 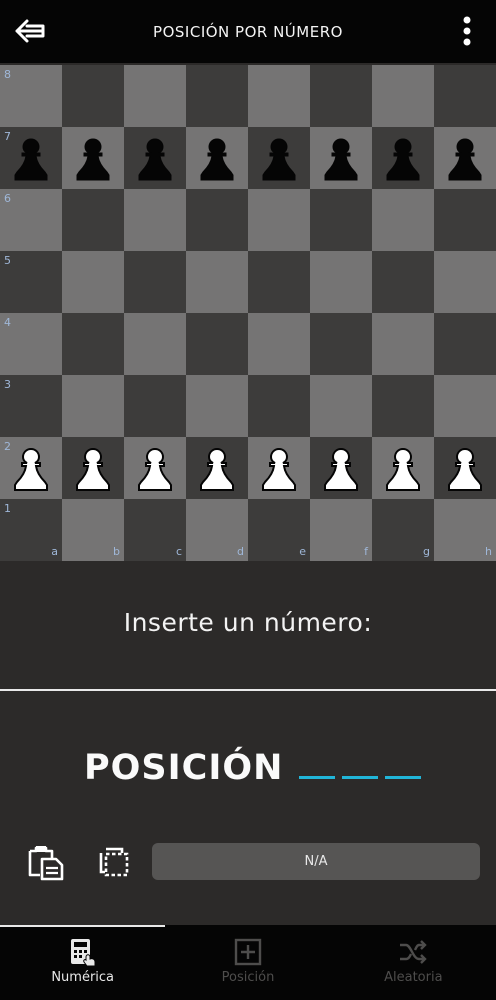 I want to click on square-e1: e, so click(x=279, y=530).